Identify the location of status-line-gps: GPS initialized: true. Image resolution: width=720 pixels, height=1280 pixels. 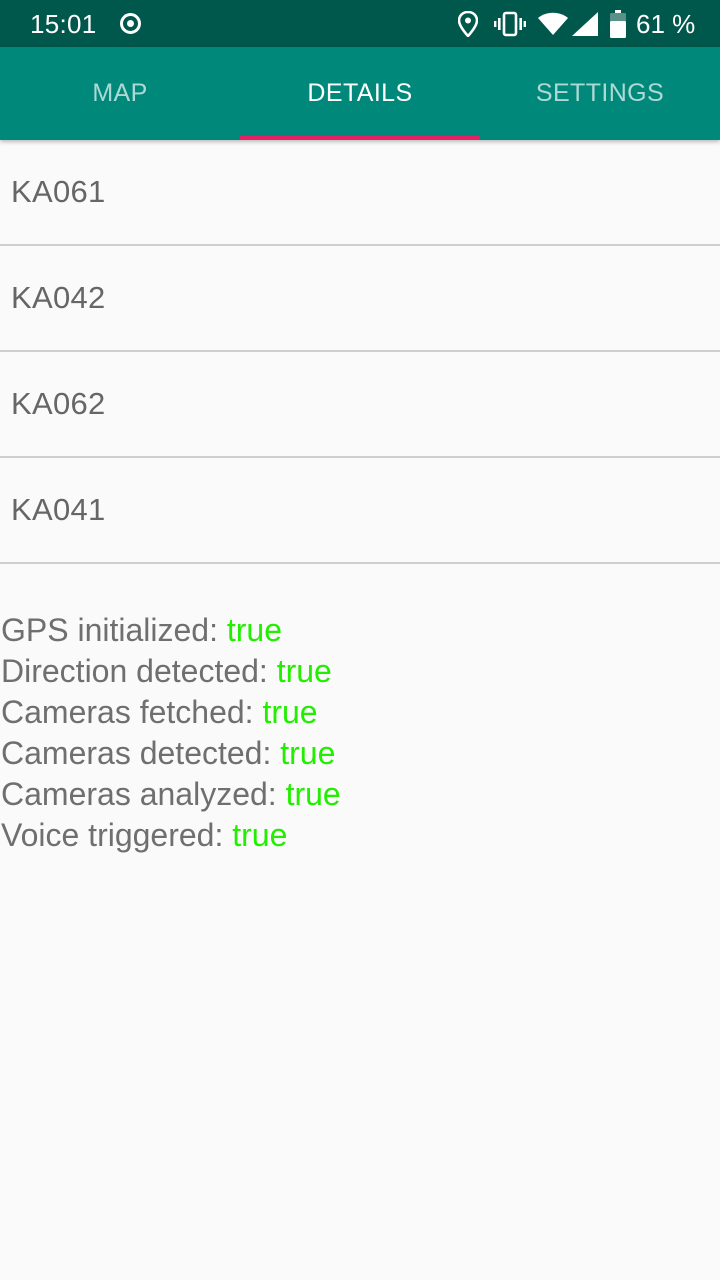
(171, 630).